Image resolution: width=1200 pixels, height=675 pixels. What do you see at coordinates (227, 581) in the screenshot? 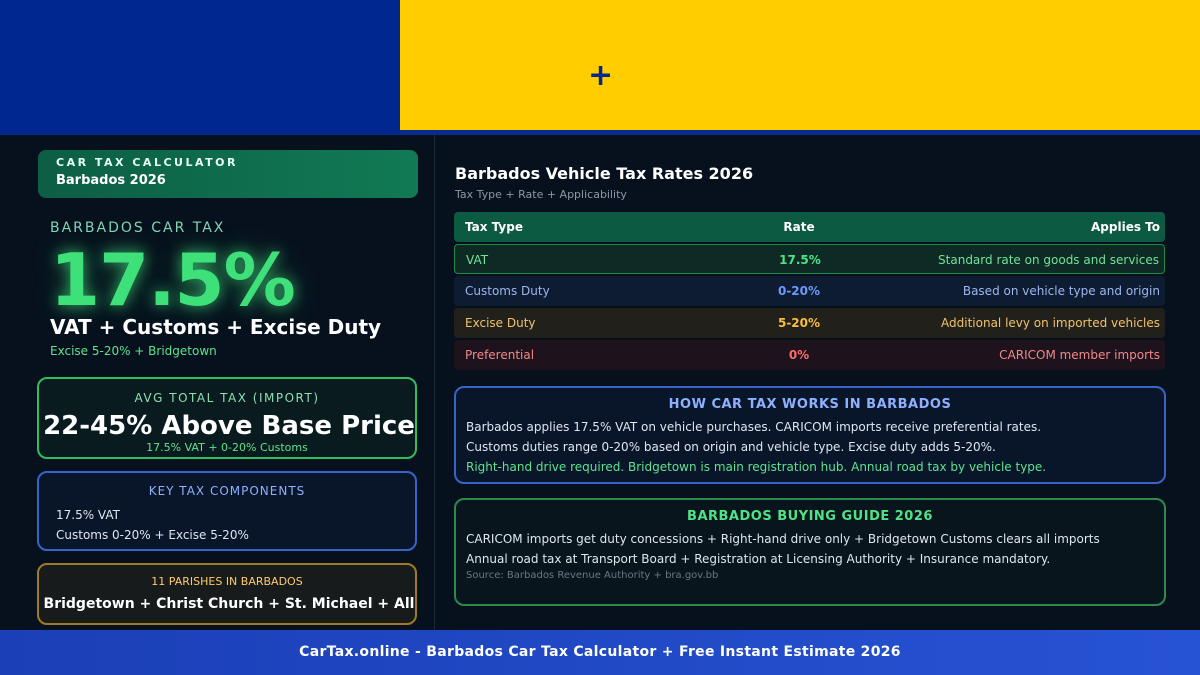
I see `parishes-label: 11 PARISHES IN BARBADOS` at bounding box center [227, 581].